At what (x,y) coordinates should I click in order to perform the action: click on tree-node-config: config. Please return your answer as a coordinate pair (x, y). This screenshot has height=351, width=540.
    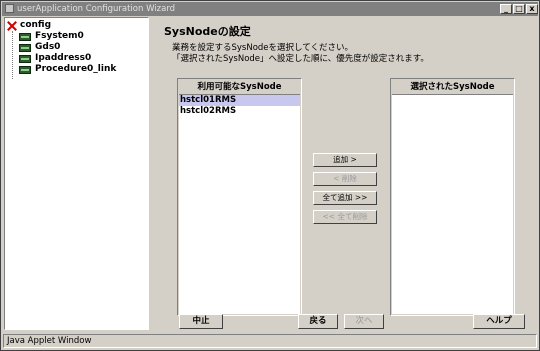
    Looking at the image, I should click on (29, 25).